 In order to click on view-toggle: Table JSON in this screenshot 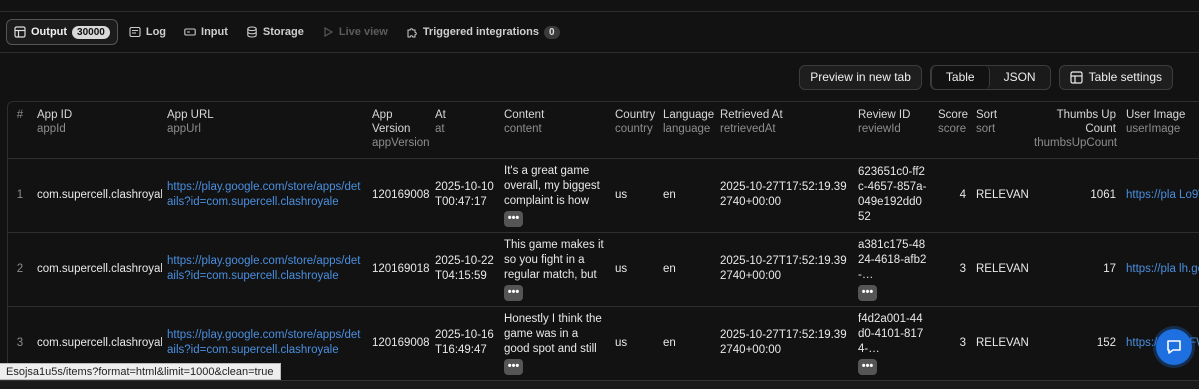, I will do `click(990, 77)`.